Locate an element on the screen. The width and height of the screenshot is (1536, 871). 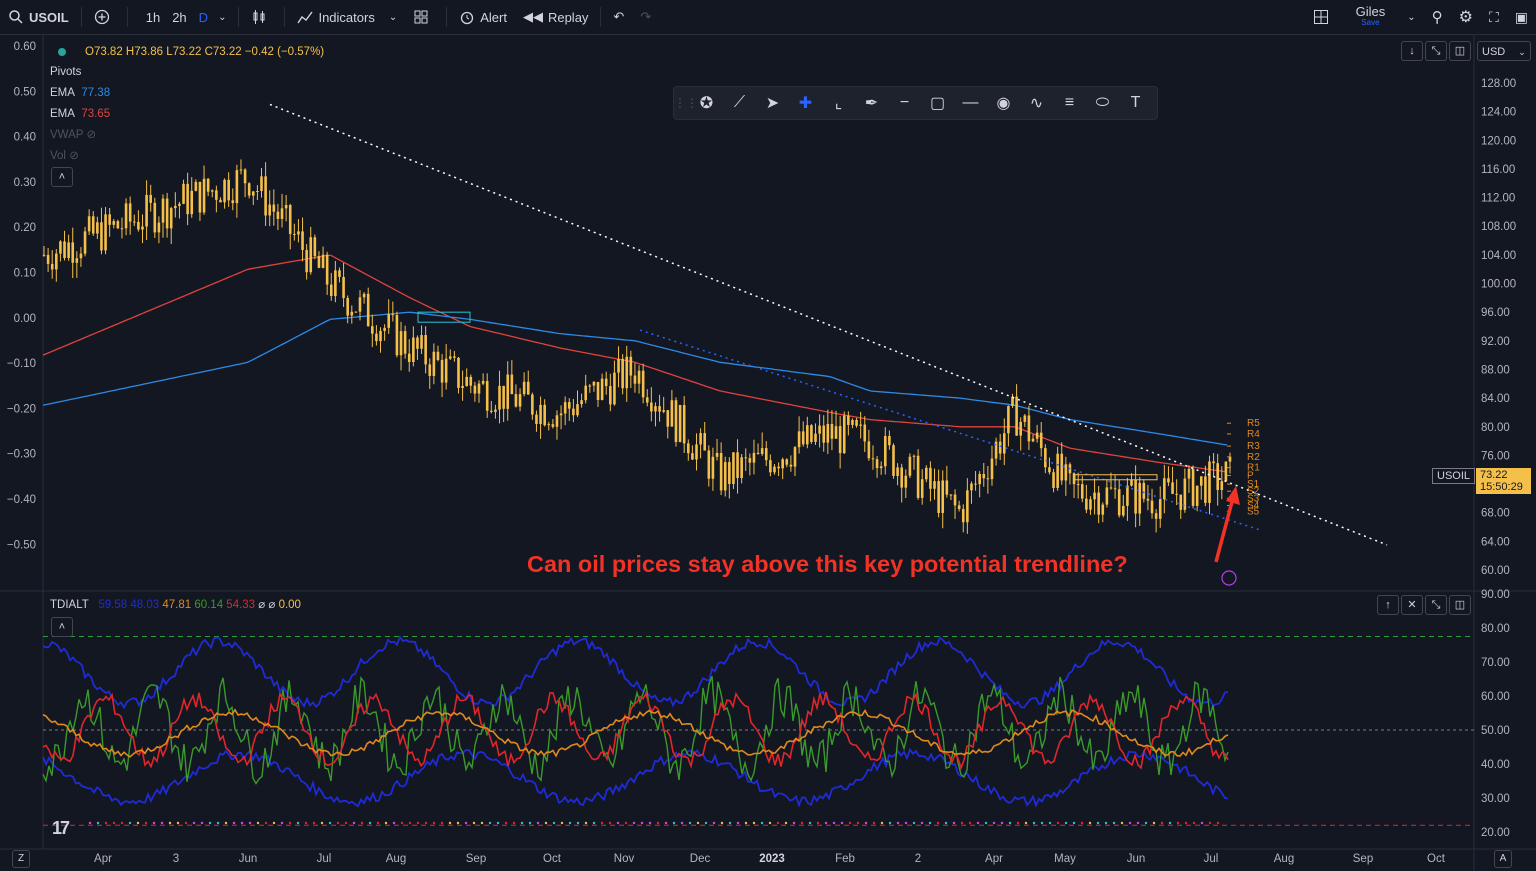
ray-icon: — is located at coordinates (970, 103).